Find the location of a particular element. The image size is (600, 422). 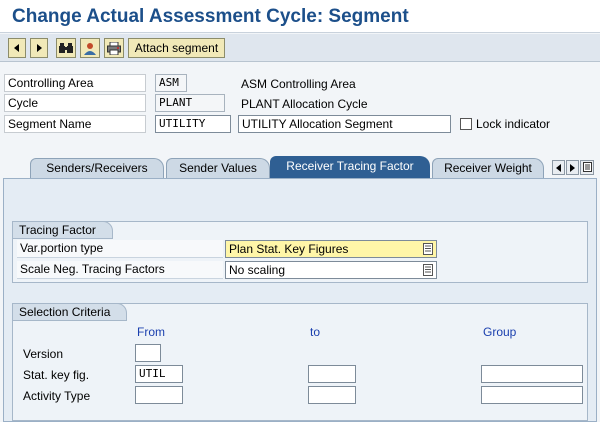

var-portion-type-dropdown: Plan Stat. Key Figures is located at coordinates (331, 249).